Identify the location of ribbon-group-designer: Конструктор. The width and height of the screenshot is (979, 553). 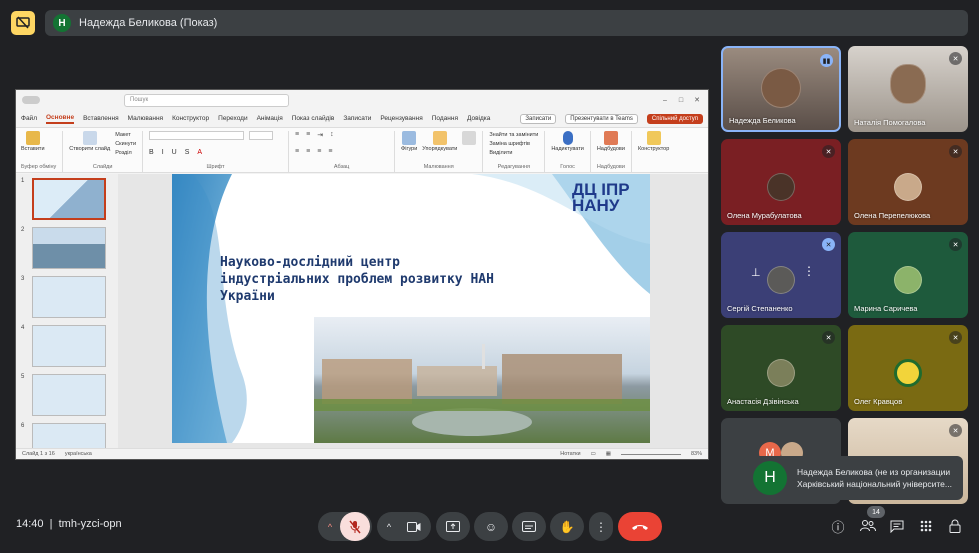
(656, 151).